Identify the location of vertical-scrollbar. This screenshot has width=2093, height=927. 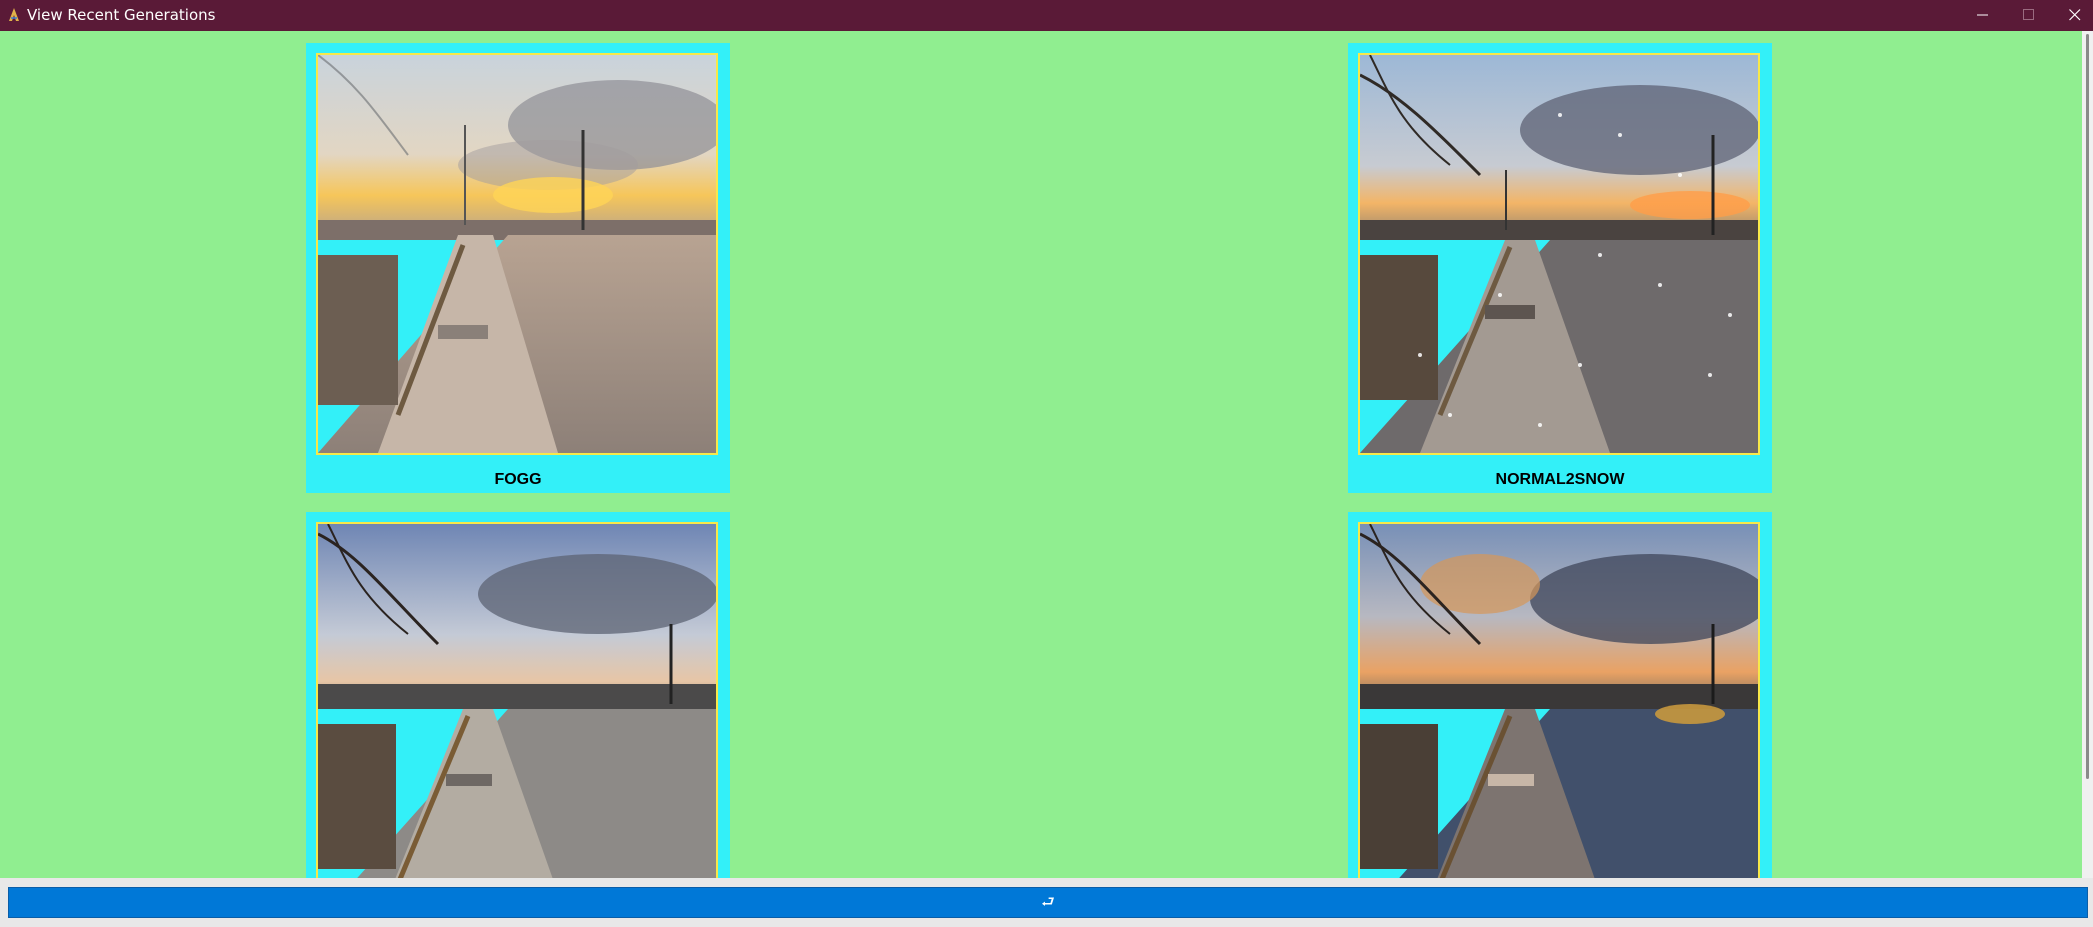
(2087, 454).